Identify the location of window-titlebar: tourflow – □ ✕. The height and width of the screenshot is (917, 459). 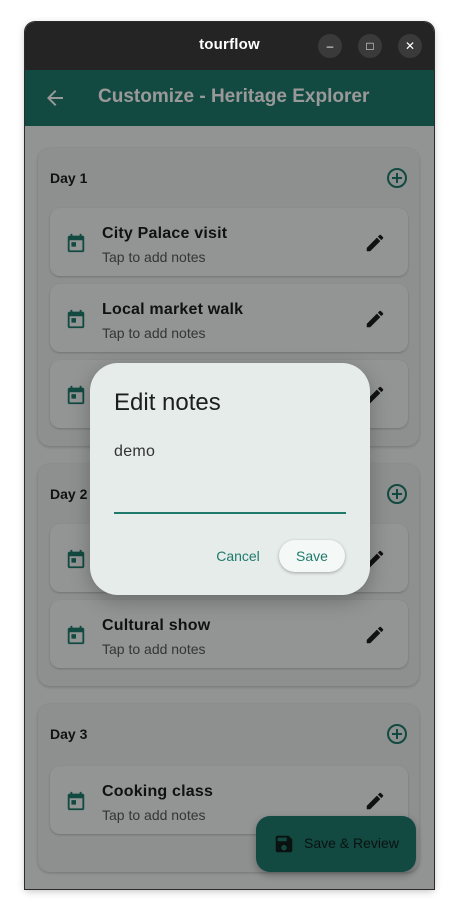
(229, 46).